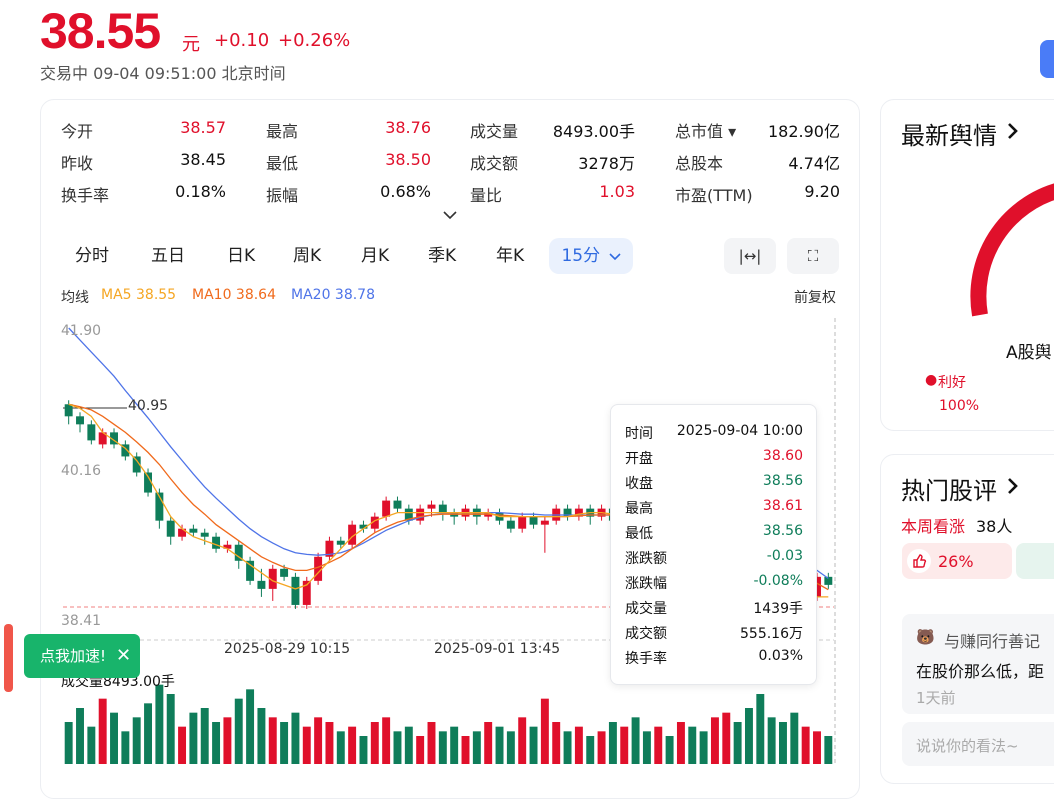 The width and height of the screenshot is (1054, 799). What do you see at coordinates (925, 637) in the screenshot?
I see `user-avatar-icon: 🐻` at bounding box center [925, 637].